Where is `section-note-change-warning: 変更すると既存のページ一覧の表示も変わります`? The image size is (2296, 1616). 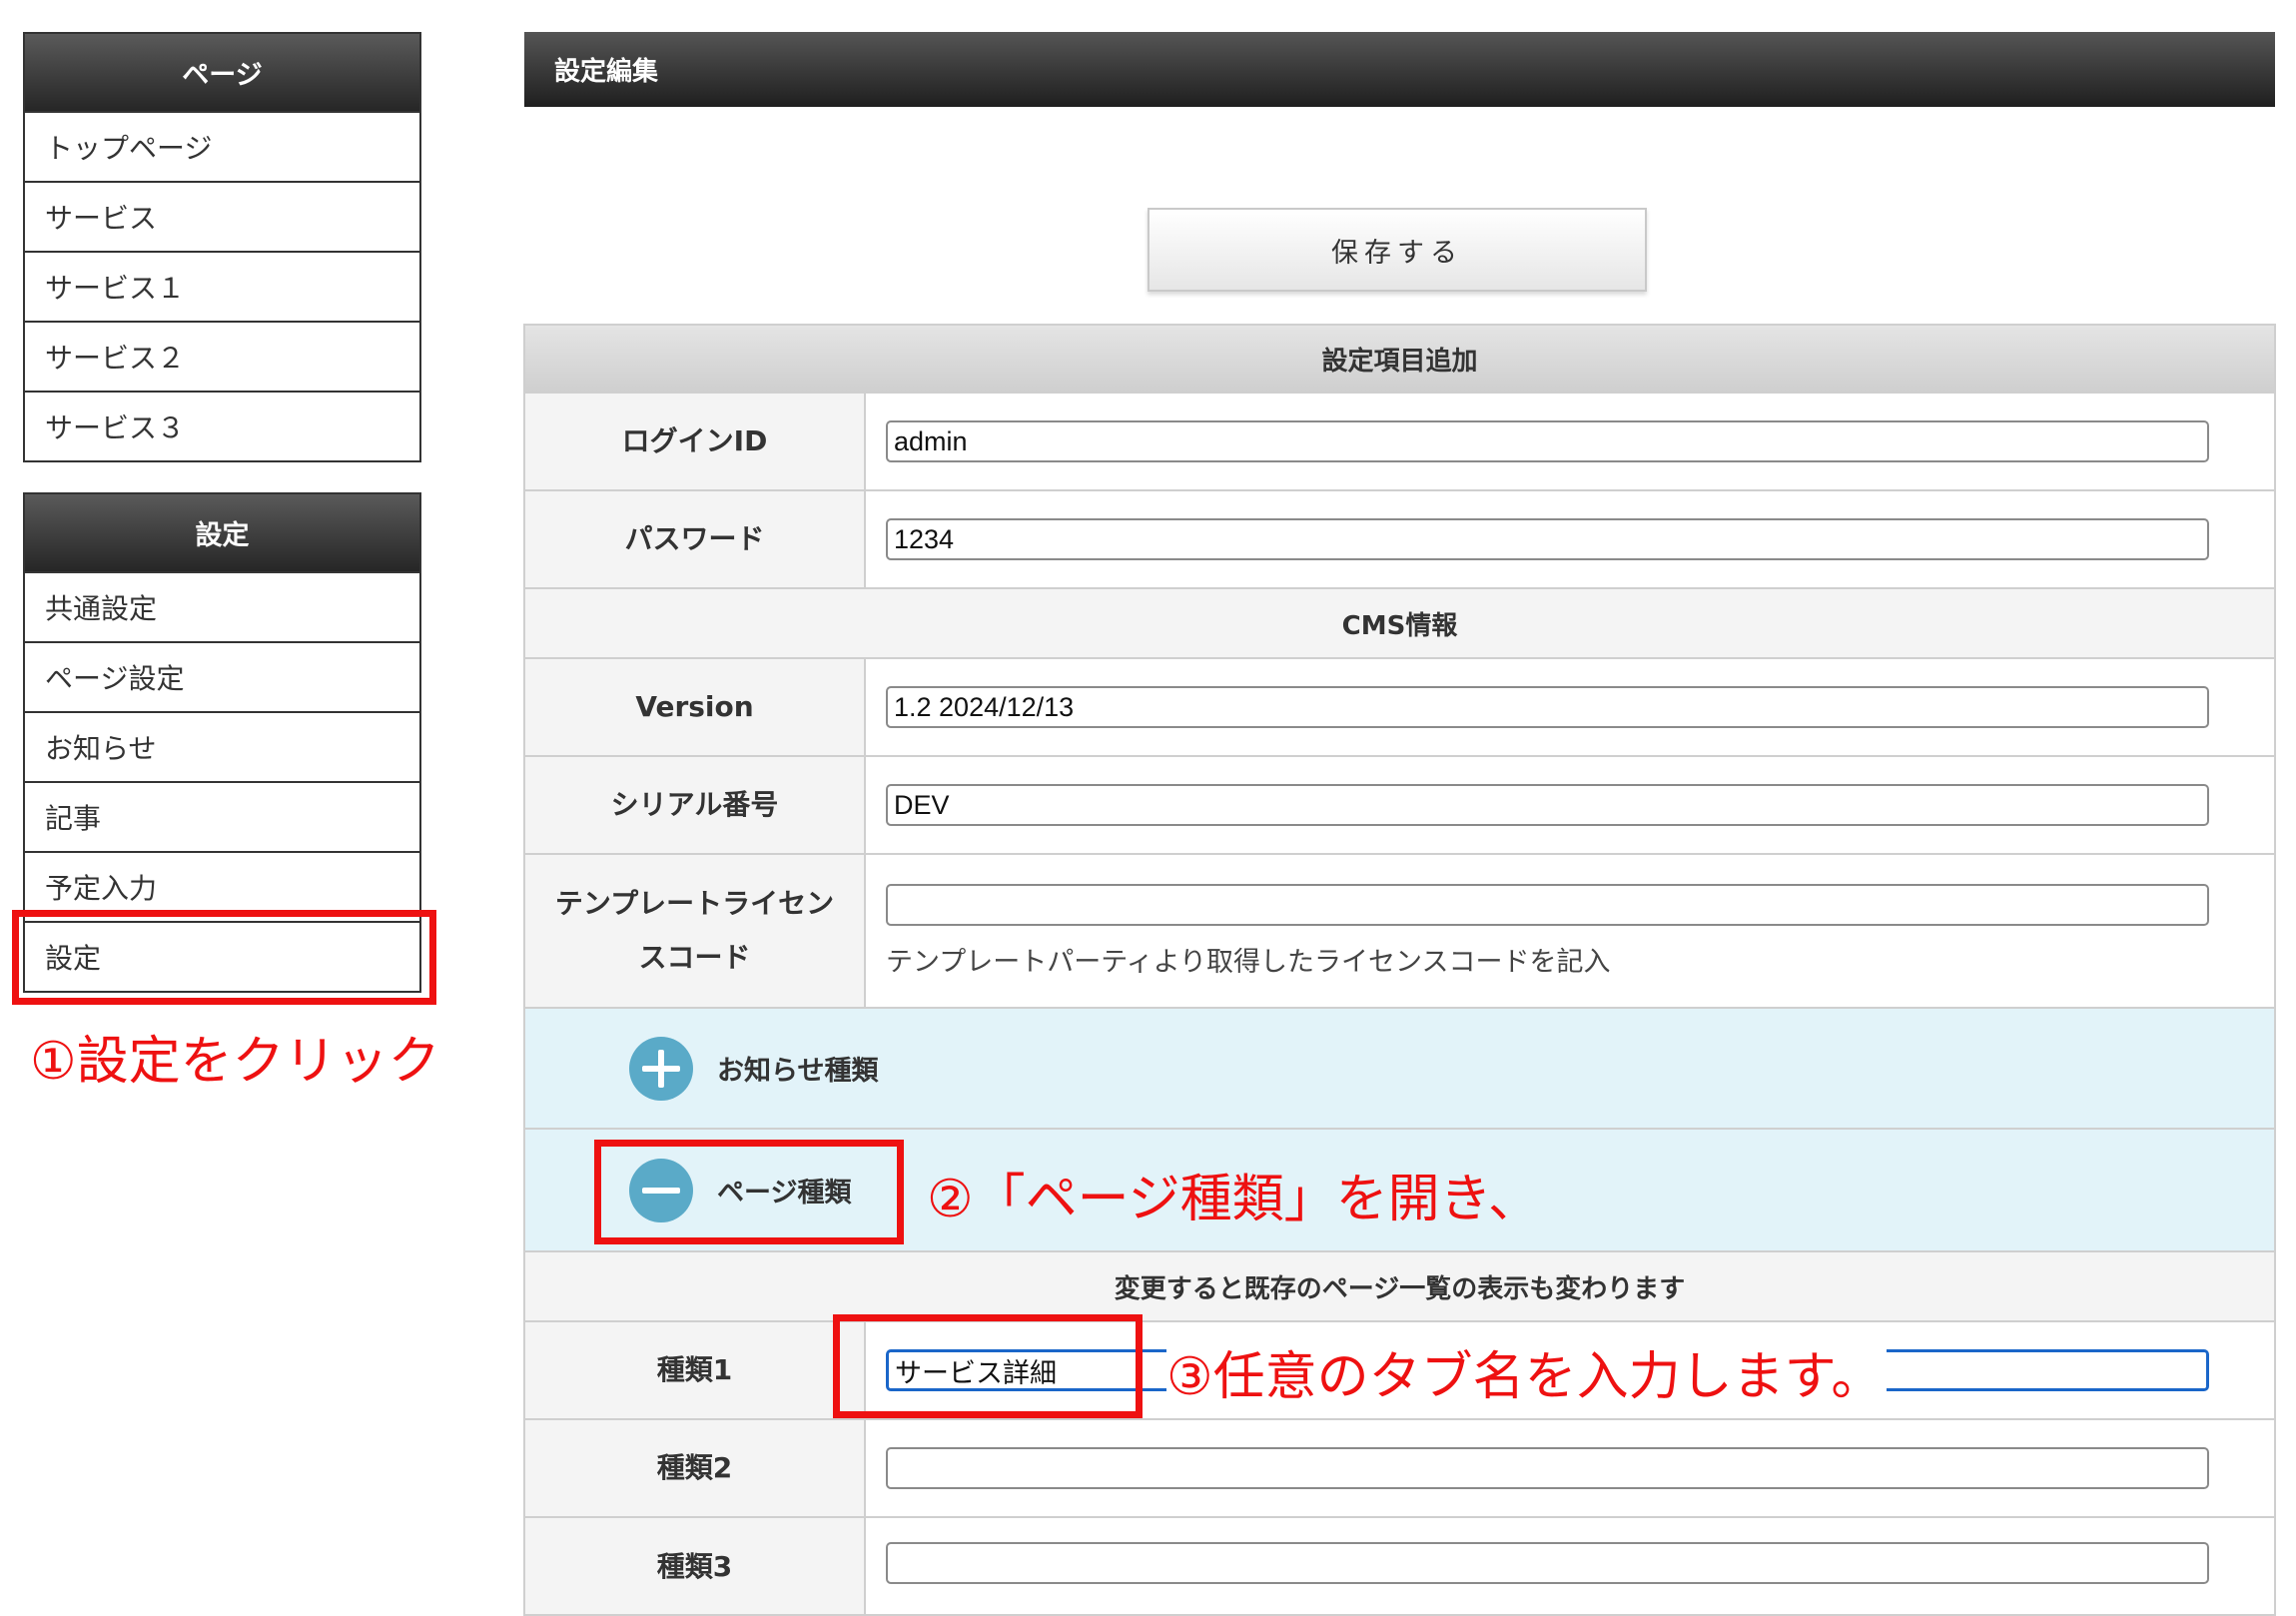 section-note-change-warning: 変更すると既存のページ一覧の表示も変わります is located at coordinates (1400, 1287).